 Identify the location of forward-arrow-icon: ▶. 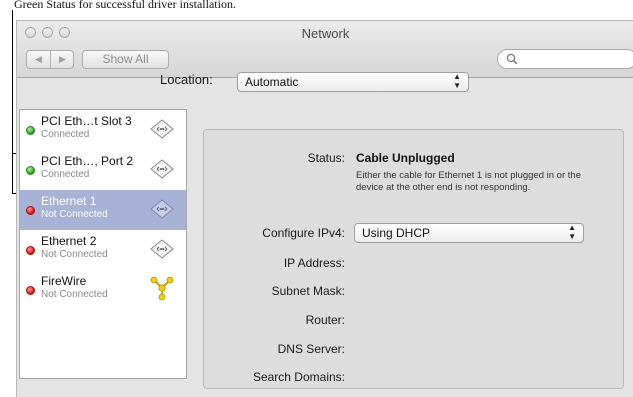
(62, 59).